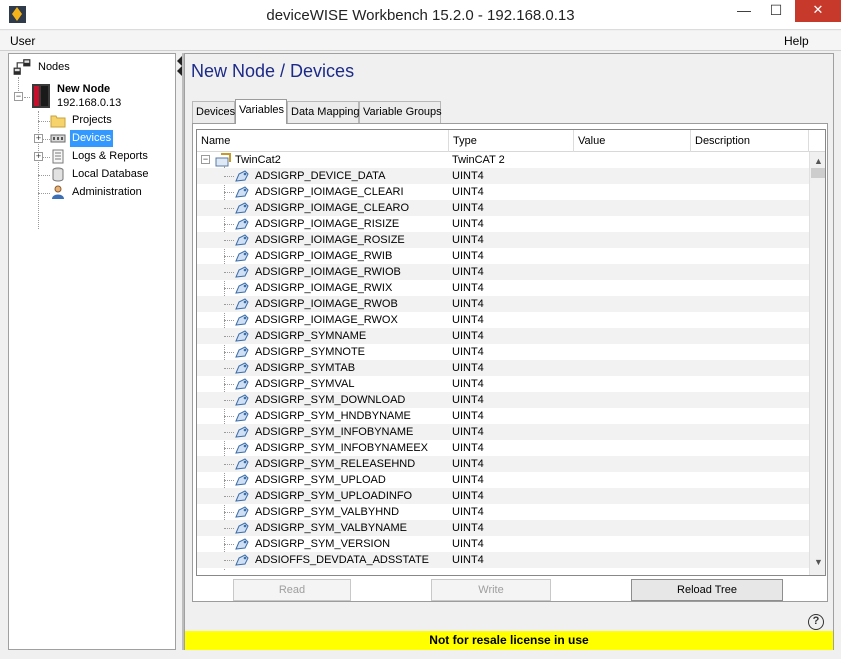 The width and height of the screenshot is (841, 659). I want to click on tree-root-label: Nodes, so click(54, 67).